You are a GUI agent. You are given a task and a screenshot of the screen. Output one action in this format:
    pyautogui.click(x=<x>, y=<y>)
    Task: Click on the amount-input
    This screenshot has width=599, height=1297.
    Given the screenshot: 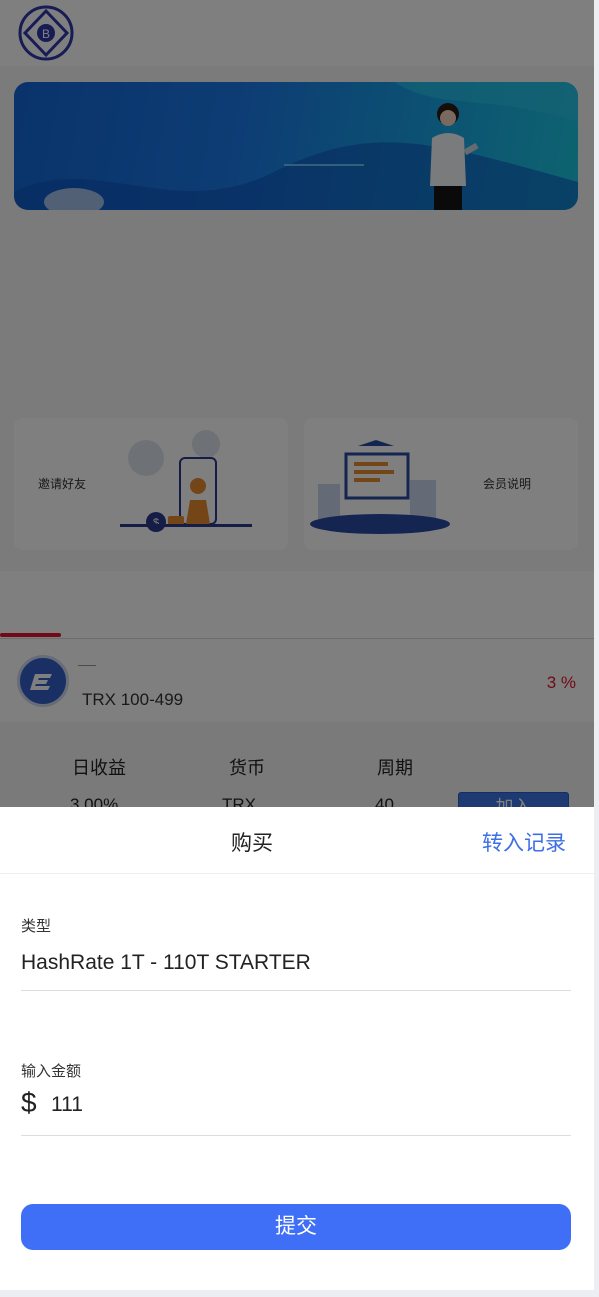 What is the action you would take?
    pyautogui.click(x=301, y=1105)
    